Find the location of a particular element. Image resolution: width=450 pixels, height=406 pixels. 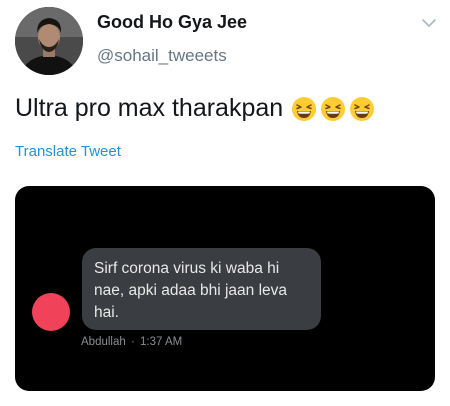

profile-photo is located at coordinates (49, 41).